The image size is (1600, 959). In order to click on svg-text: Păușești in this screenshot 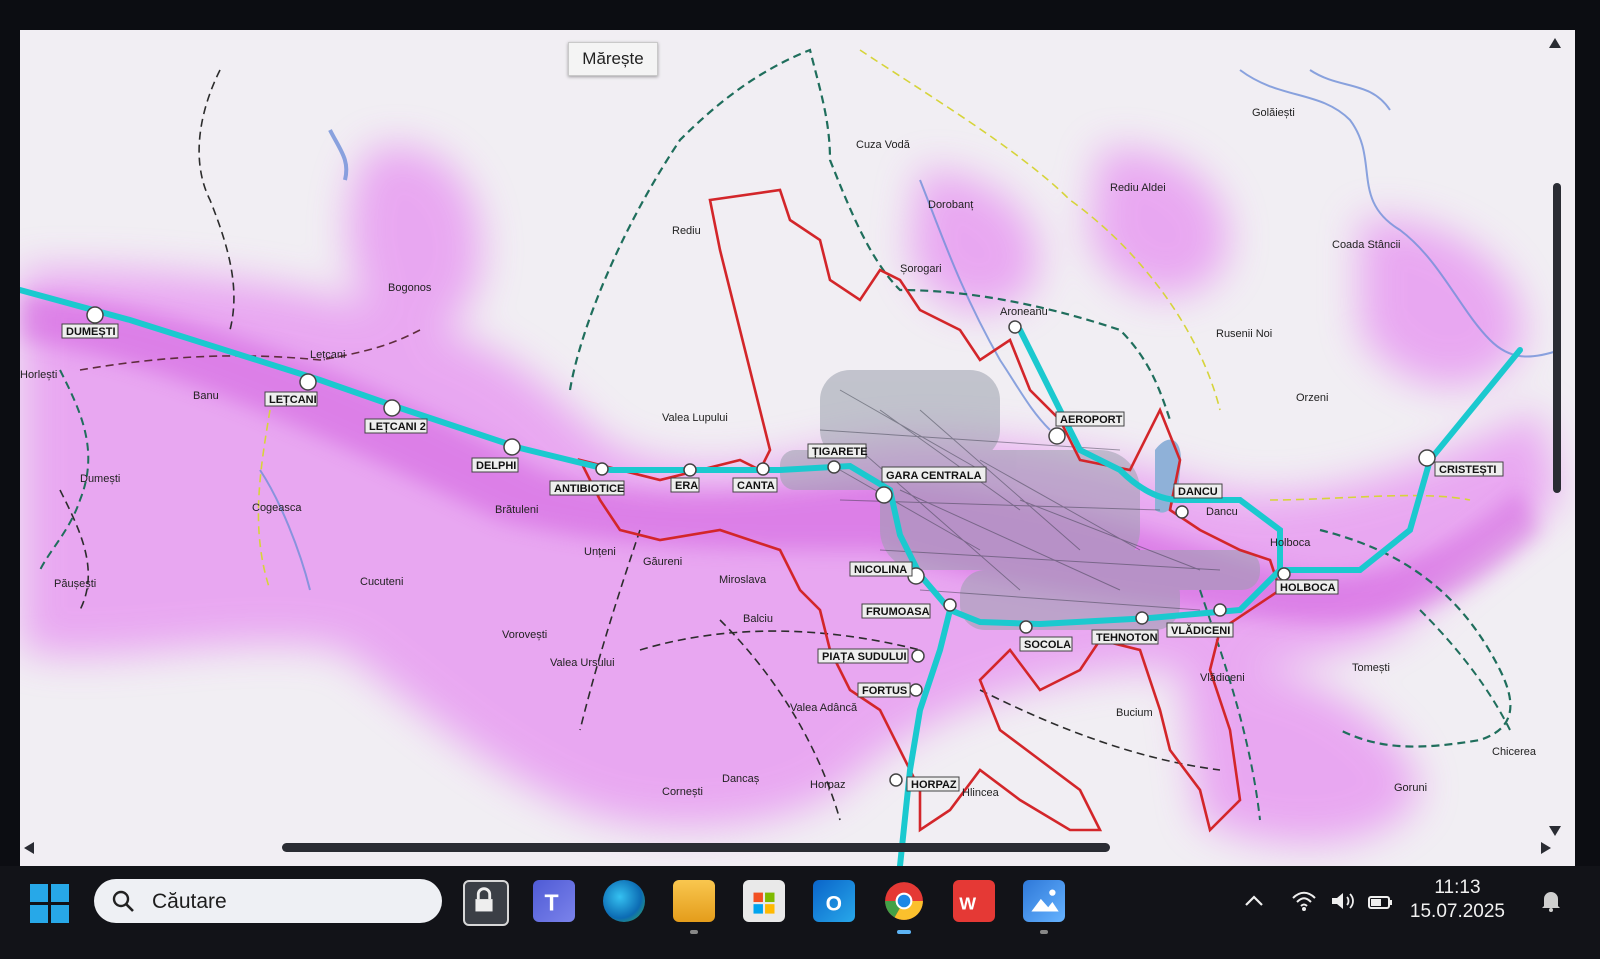, I will do `click(75, 584)`.